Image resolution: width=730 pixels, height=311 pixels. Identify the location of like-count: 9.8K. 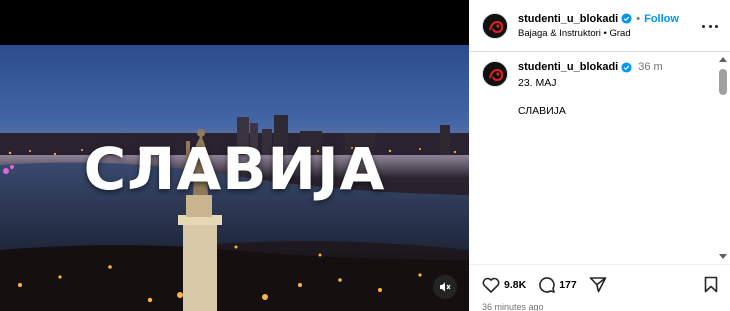
(515, 285).